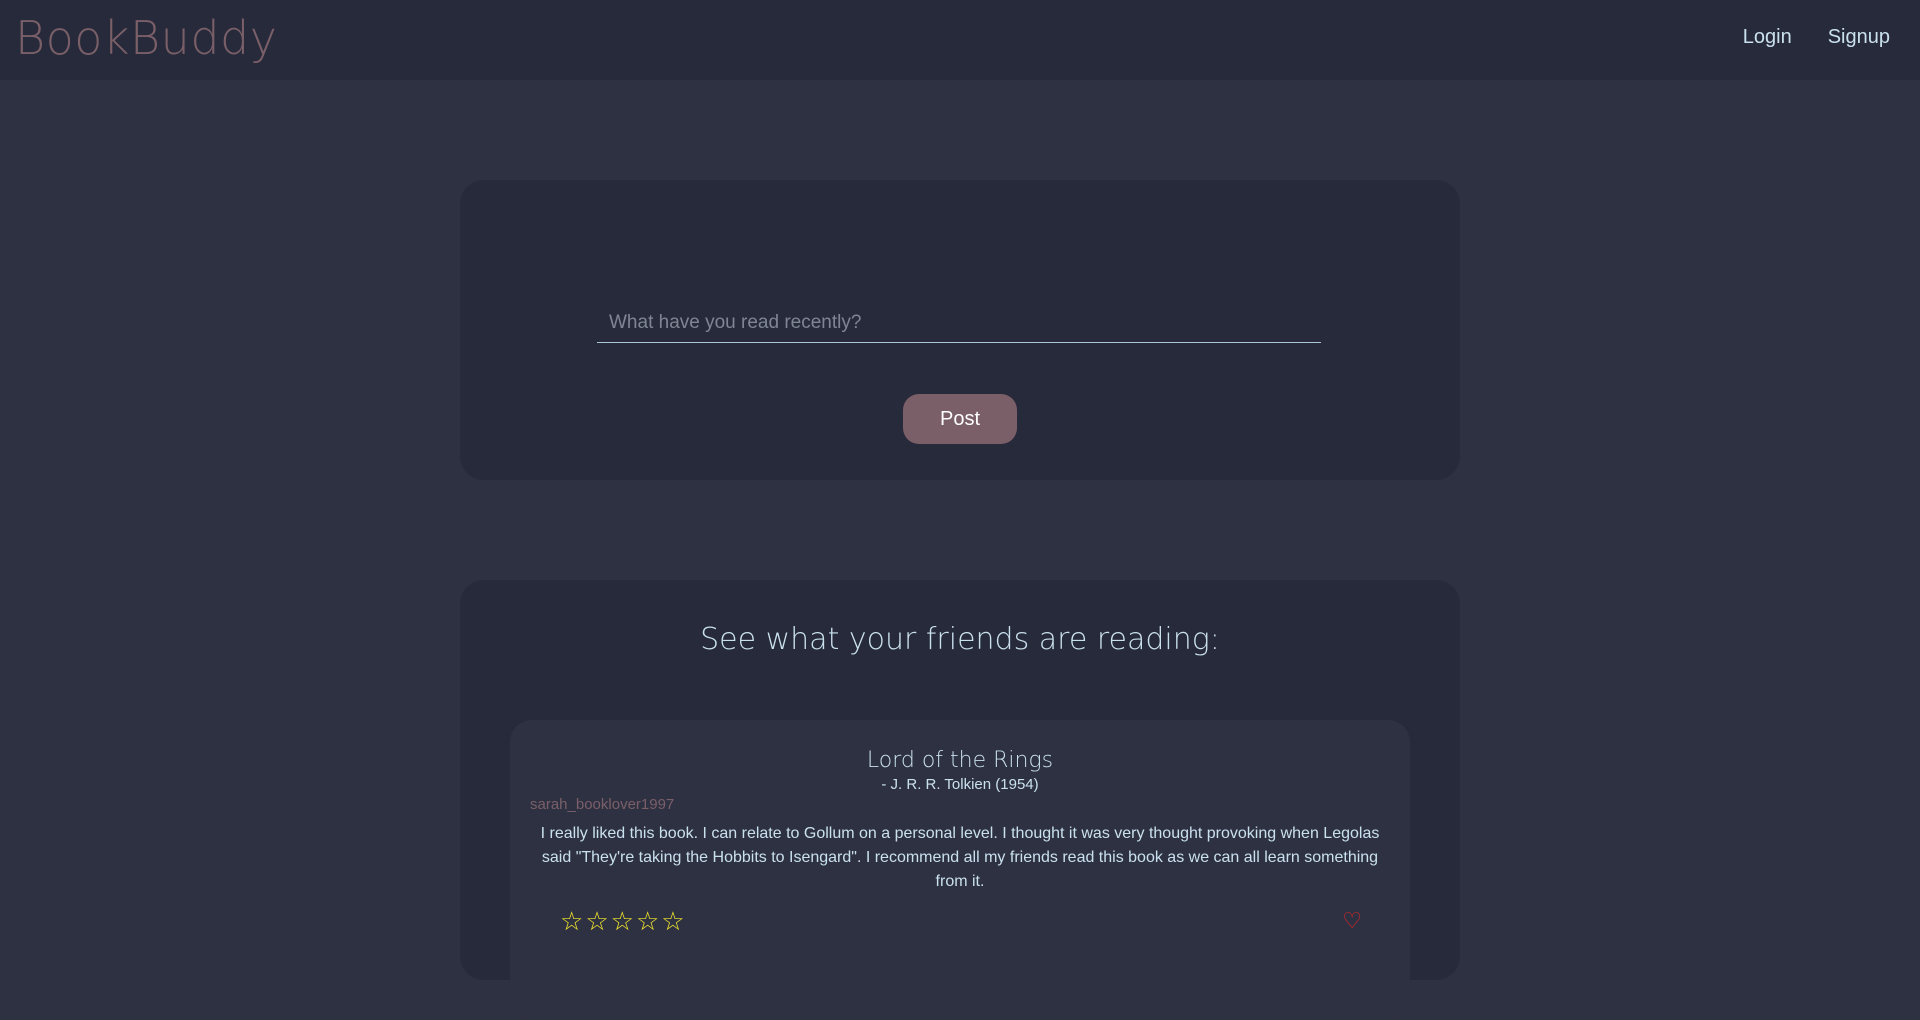  I want to click on nav-links: Login Signup, so click(1816, 37).